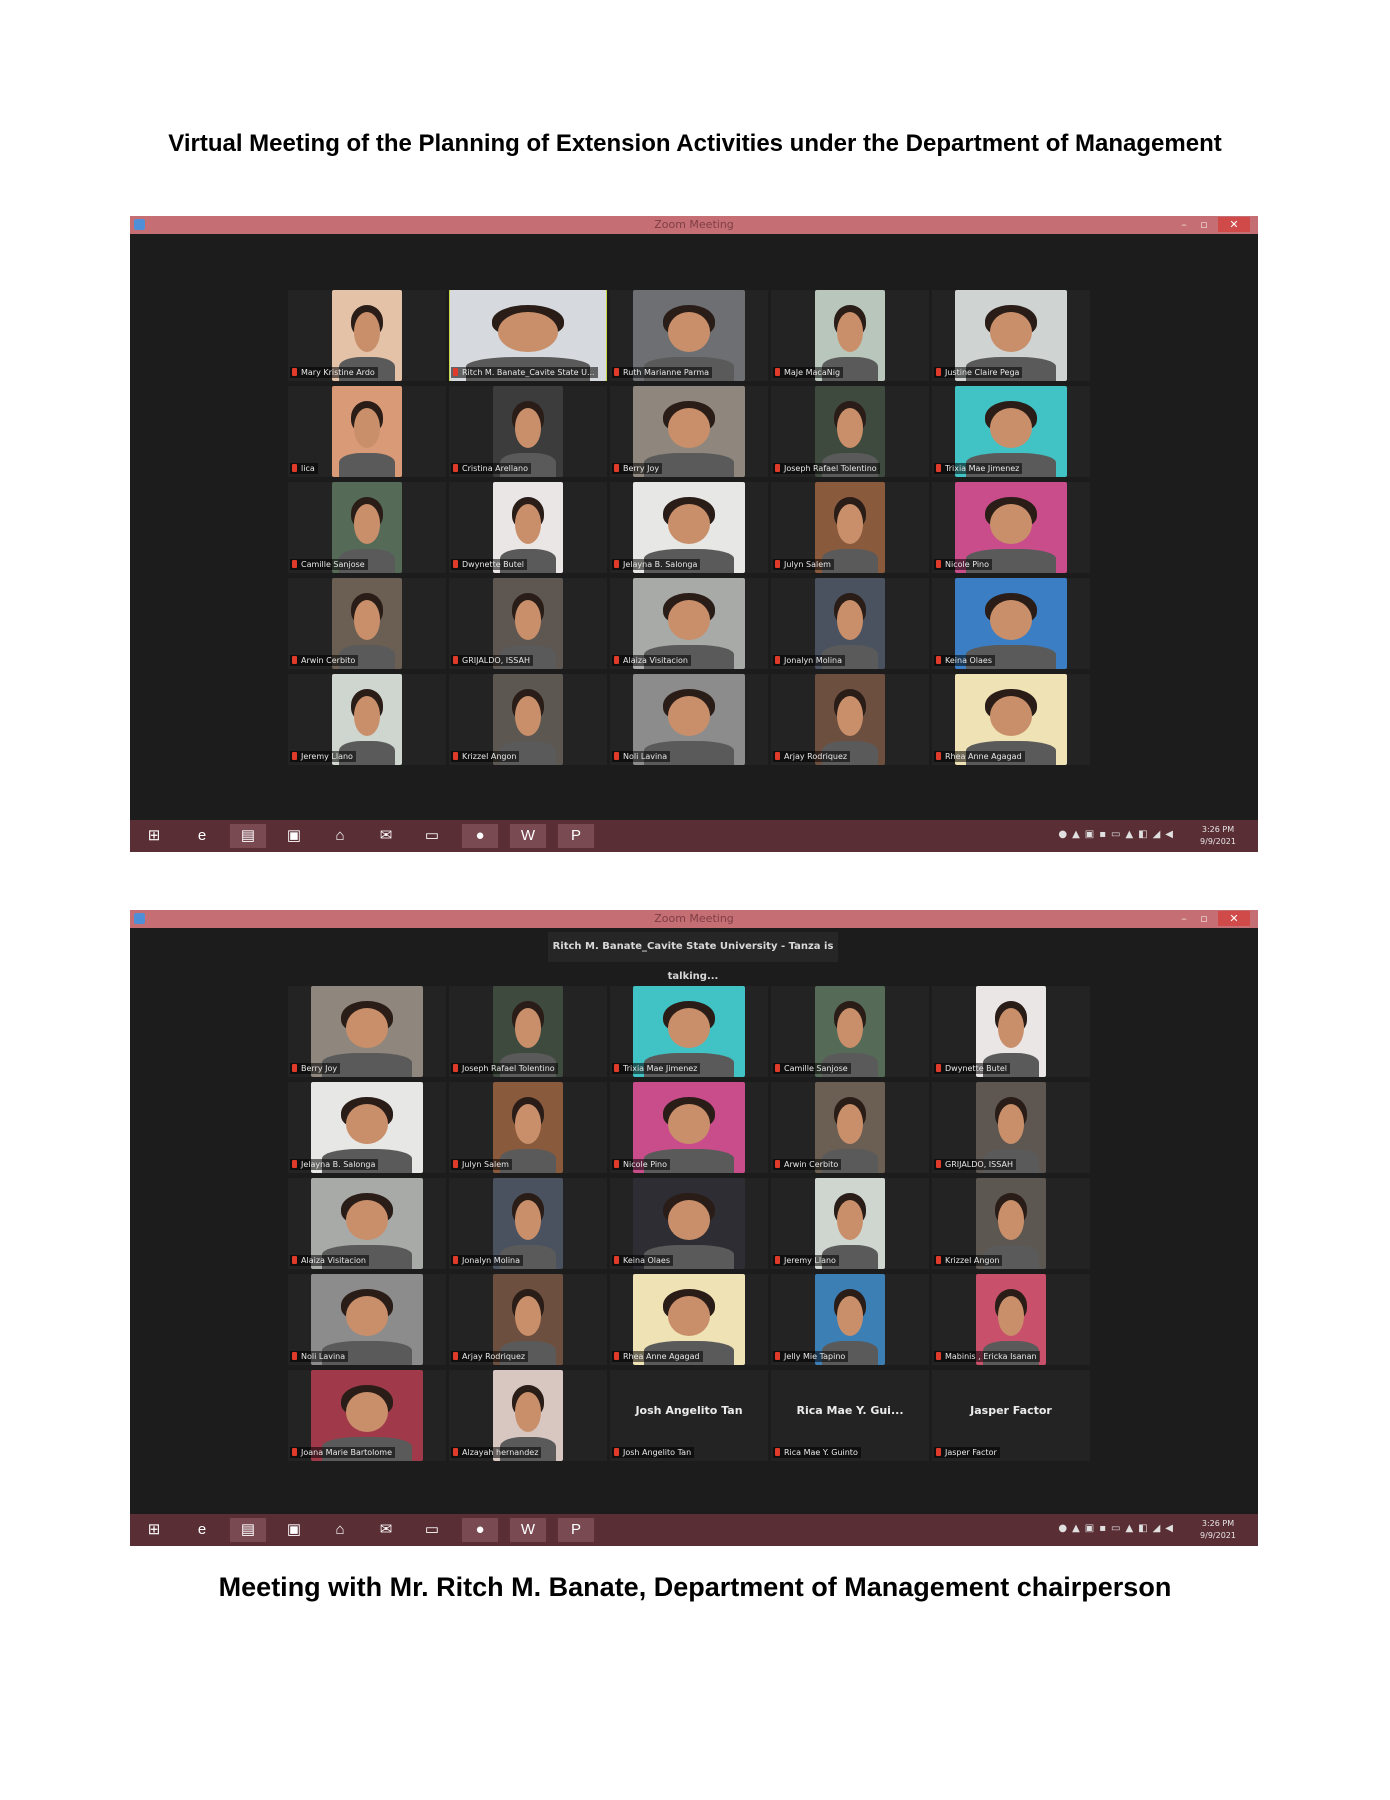 The image size is (1390, 1800). Describe the element at coordinates (367, 431) in the screenshot. I see `participant-tile: lica` at that location.